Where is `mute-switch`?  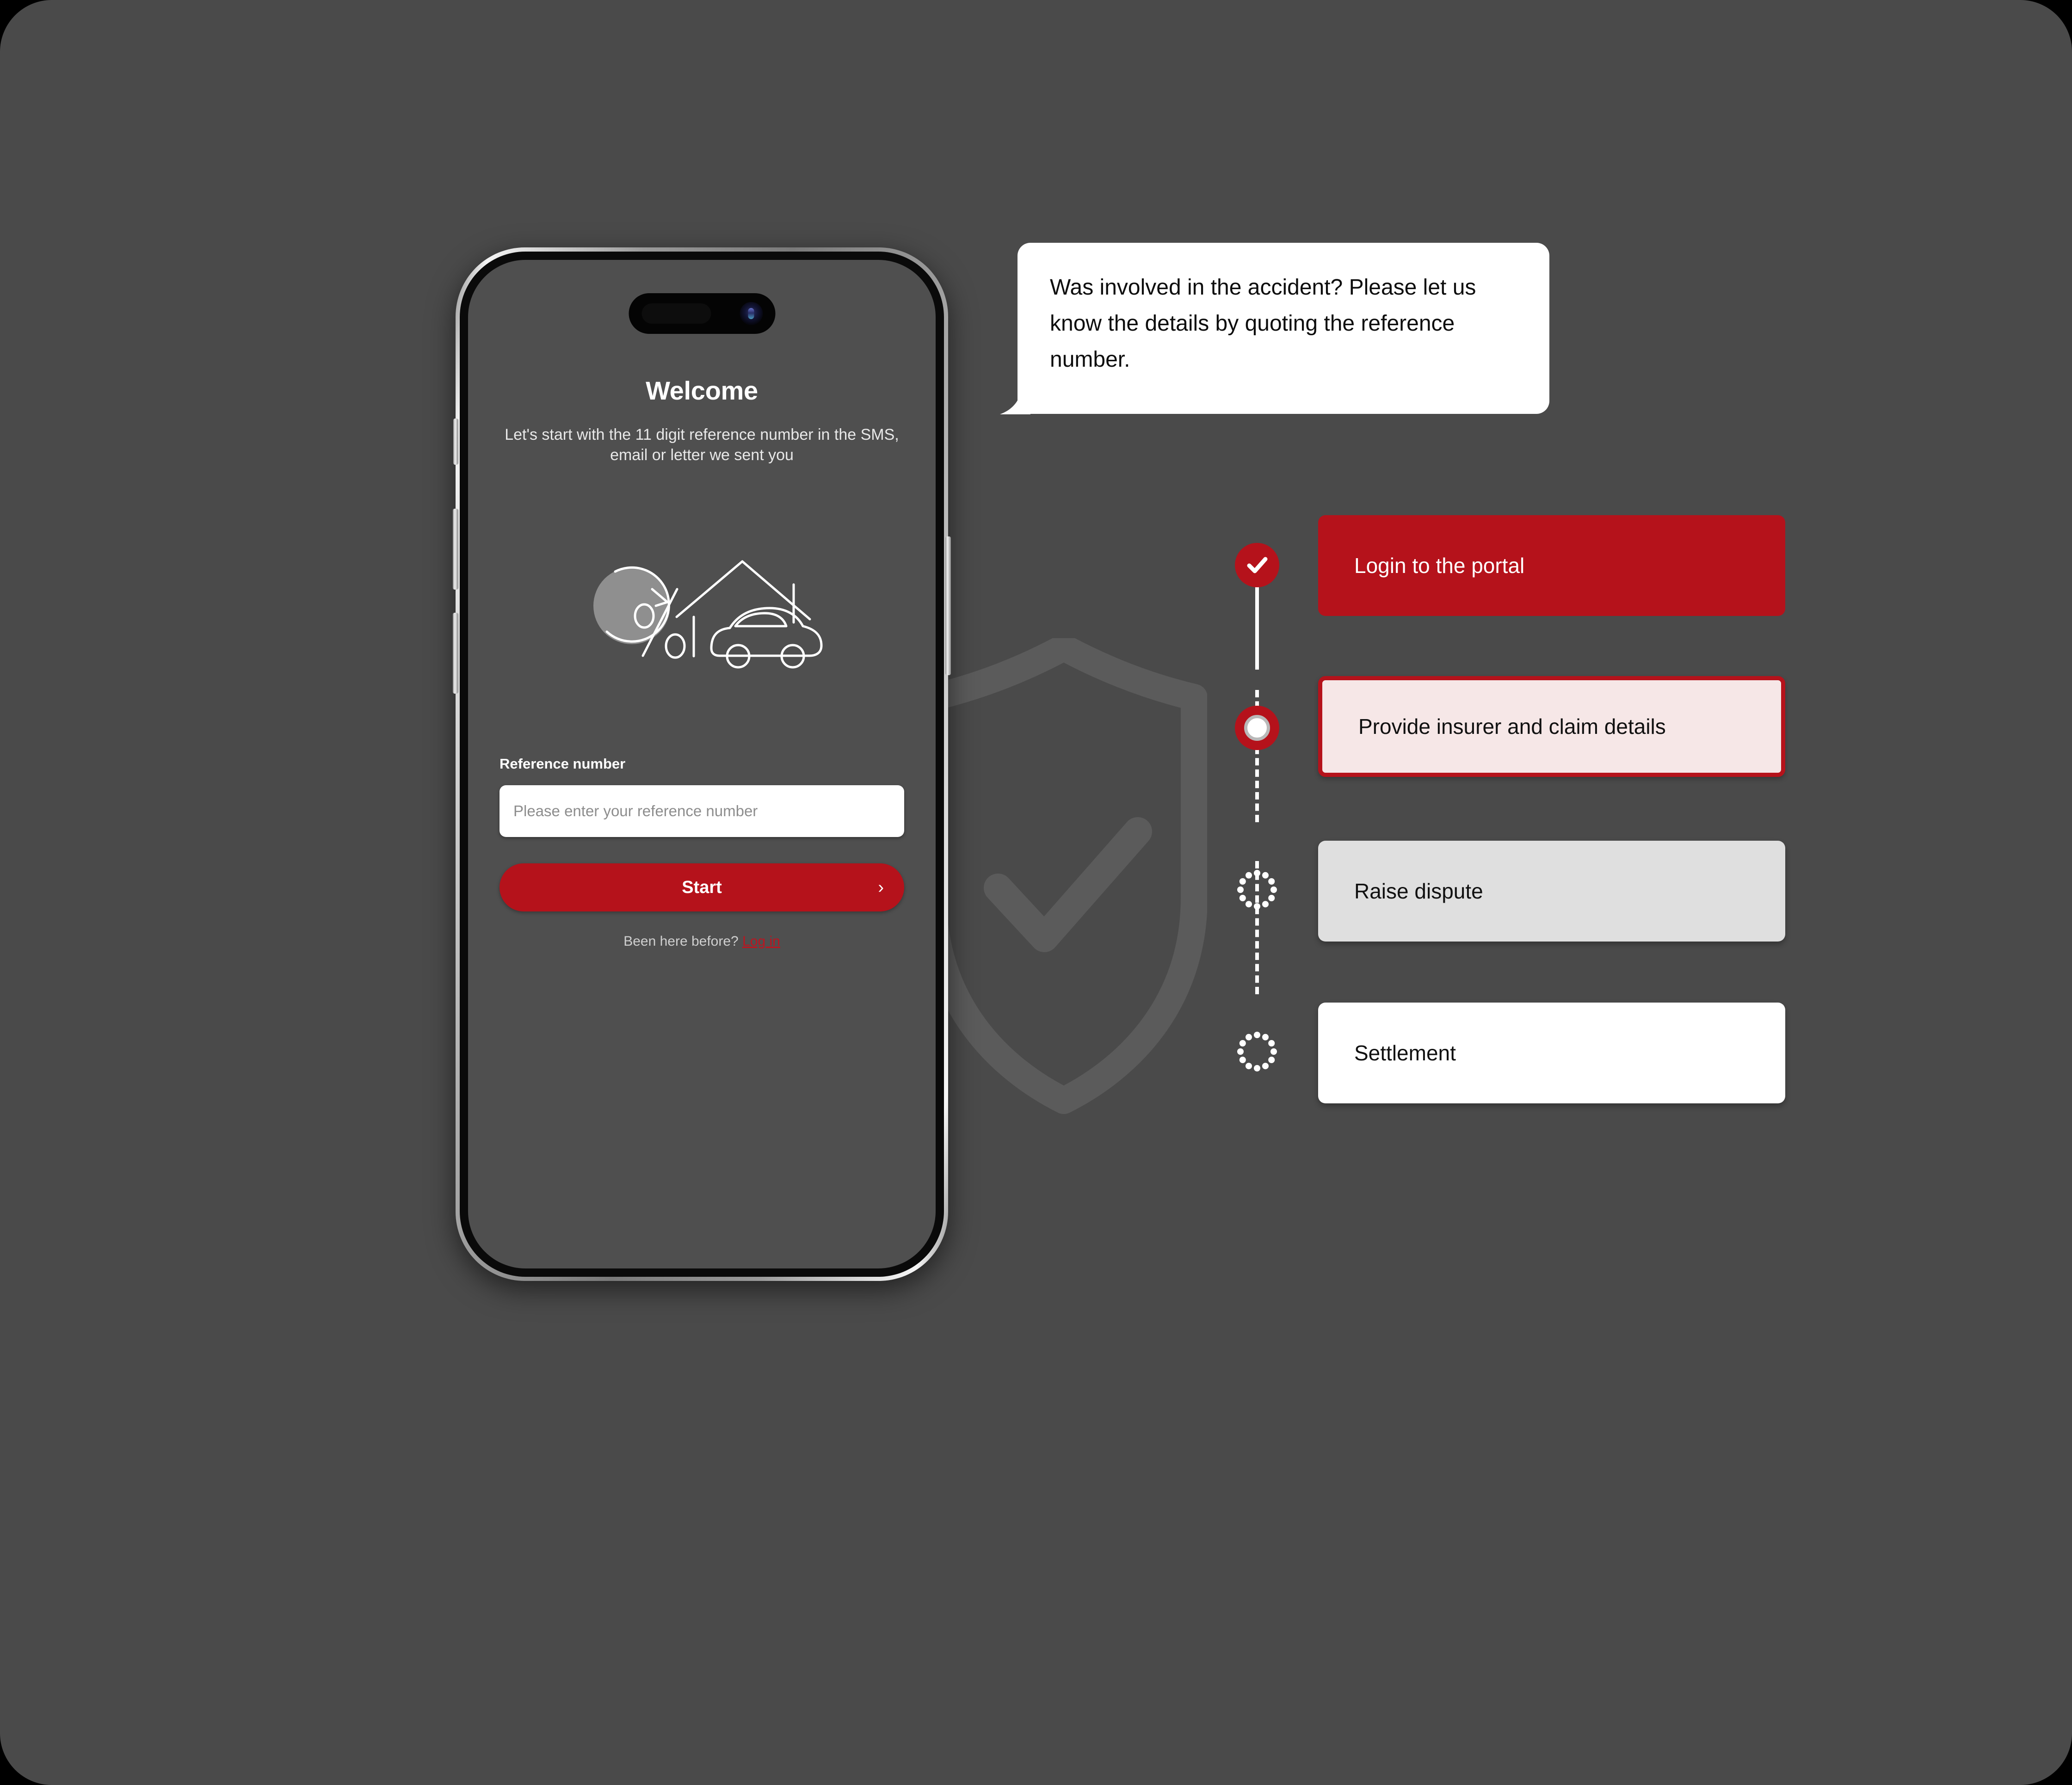
mute-switch is located at coordinates (456, 442).